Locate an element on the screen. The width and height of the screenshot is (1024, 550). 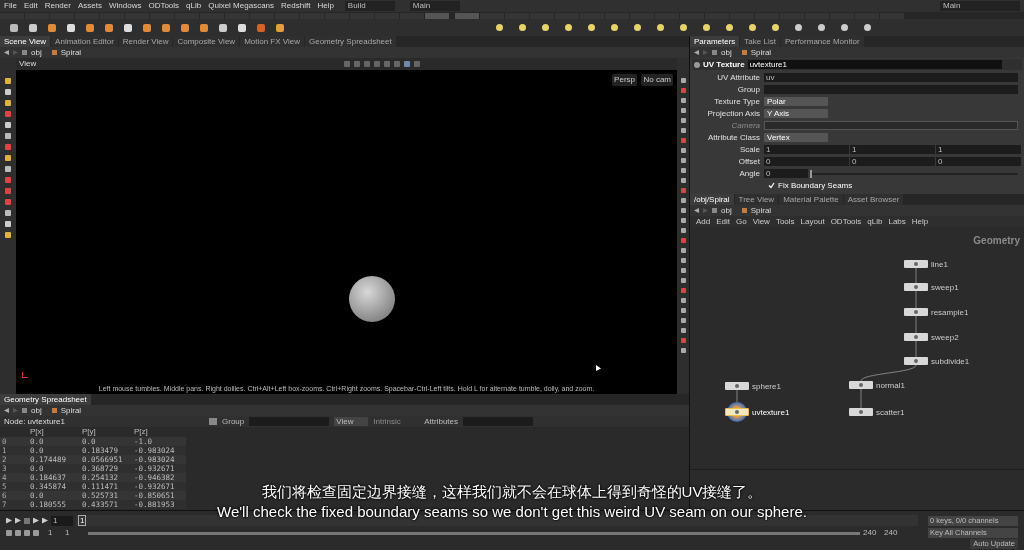
menu-item: File is located at coordinates (10, 6).